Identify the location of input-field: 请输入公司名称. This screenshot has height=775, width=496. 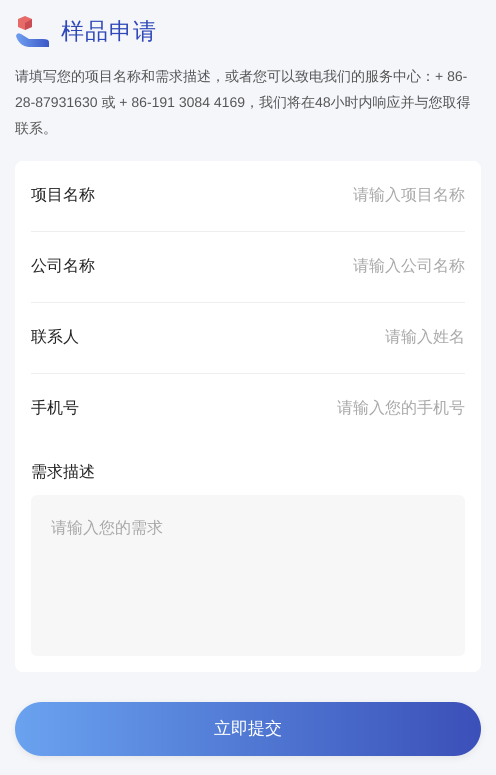
(280, 266).